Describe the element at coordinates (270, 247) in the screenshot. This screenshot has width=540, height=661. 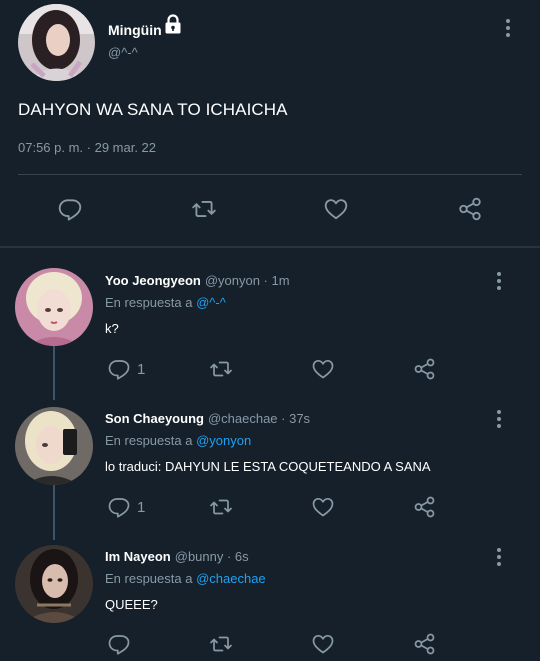
I see `section-divider` at that location.